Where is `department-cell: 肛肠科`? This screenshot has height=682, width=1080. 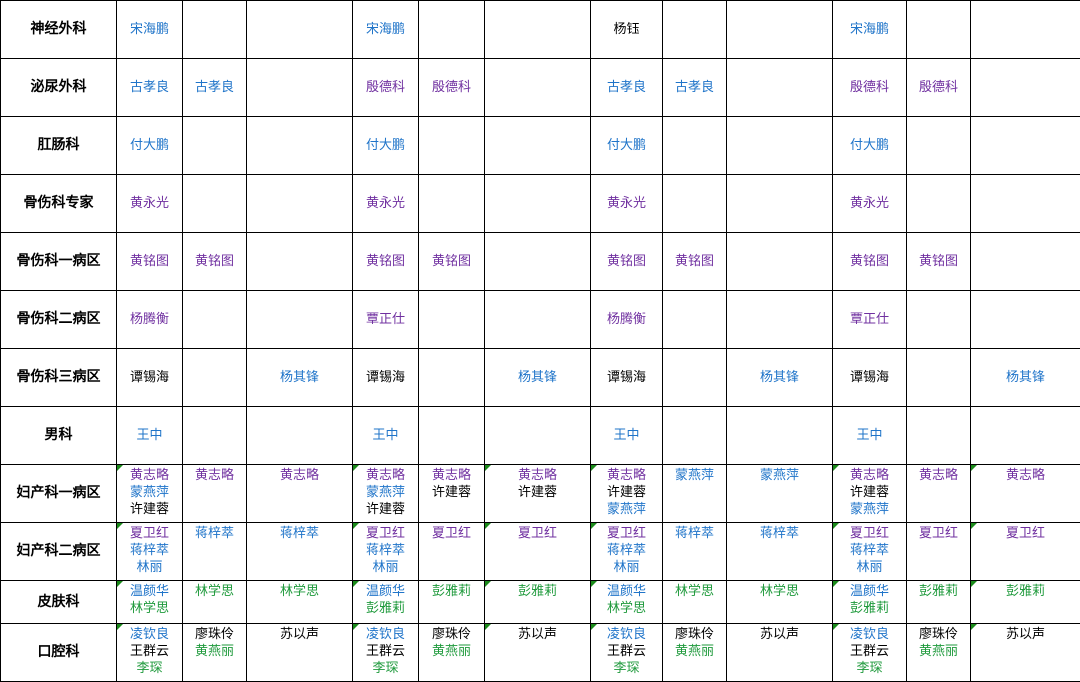
department-cell: 肛肠科 is located at coordinates (59, 146).